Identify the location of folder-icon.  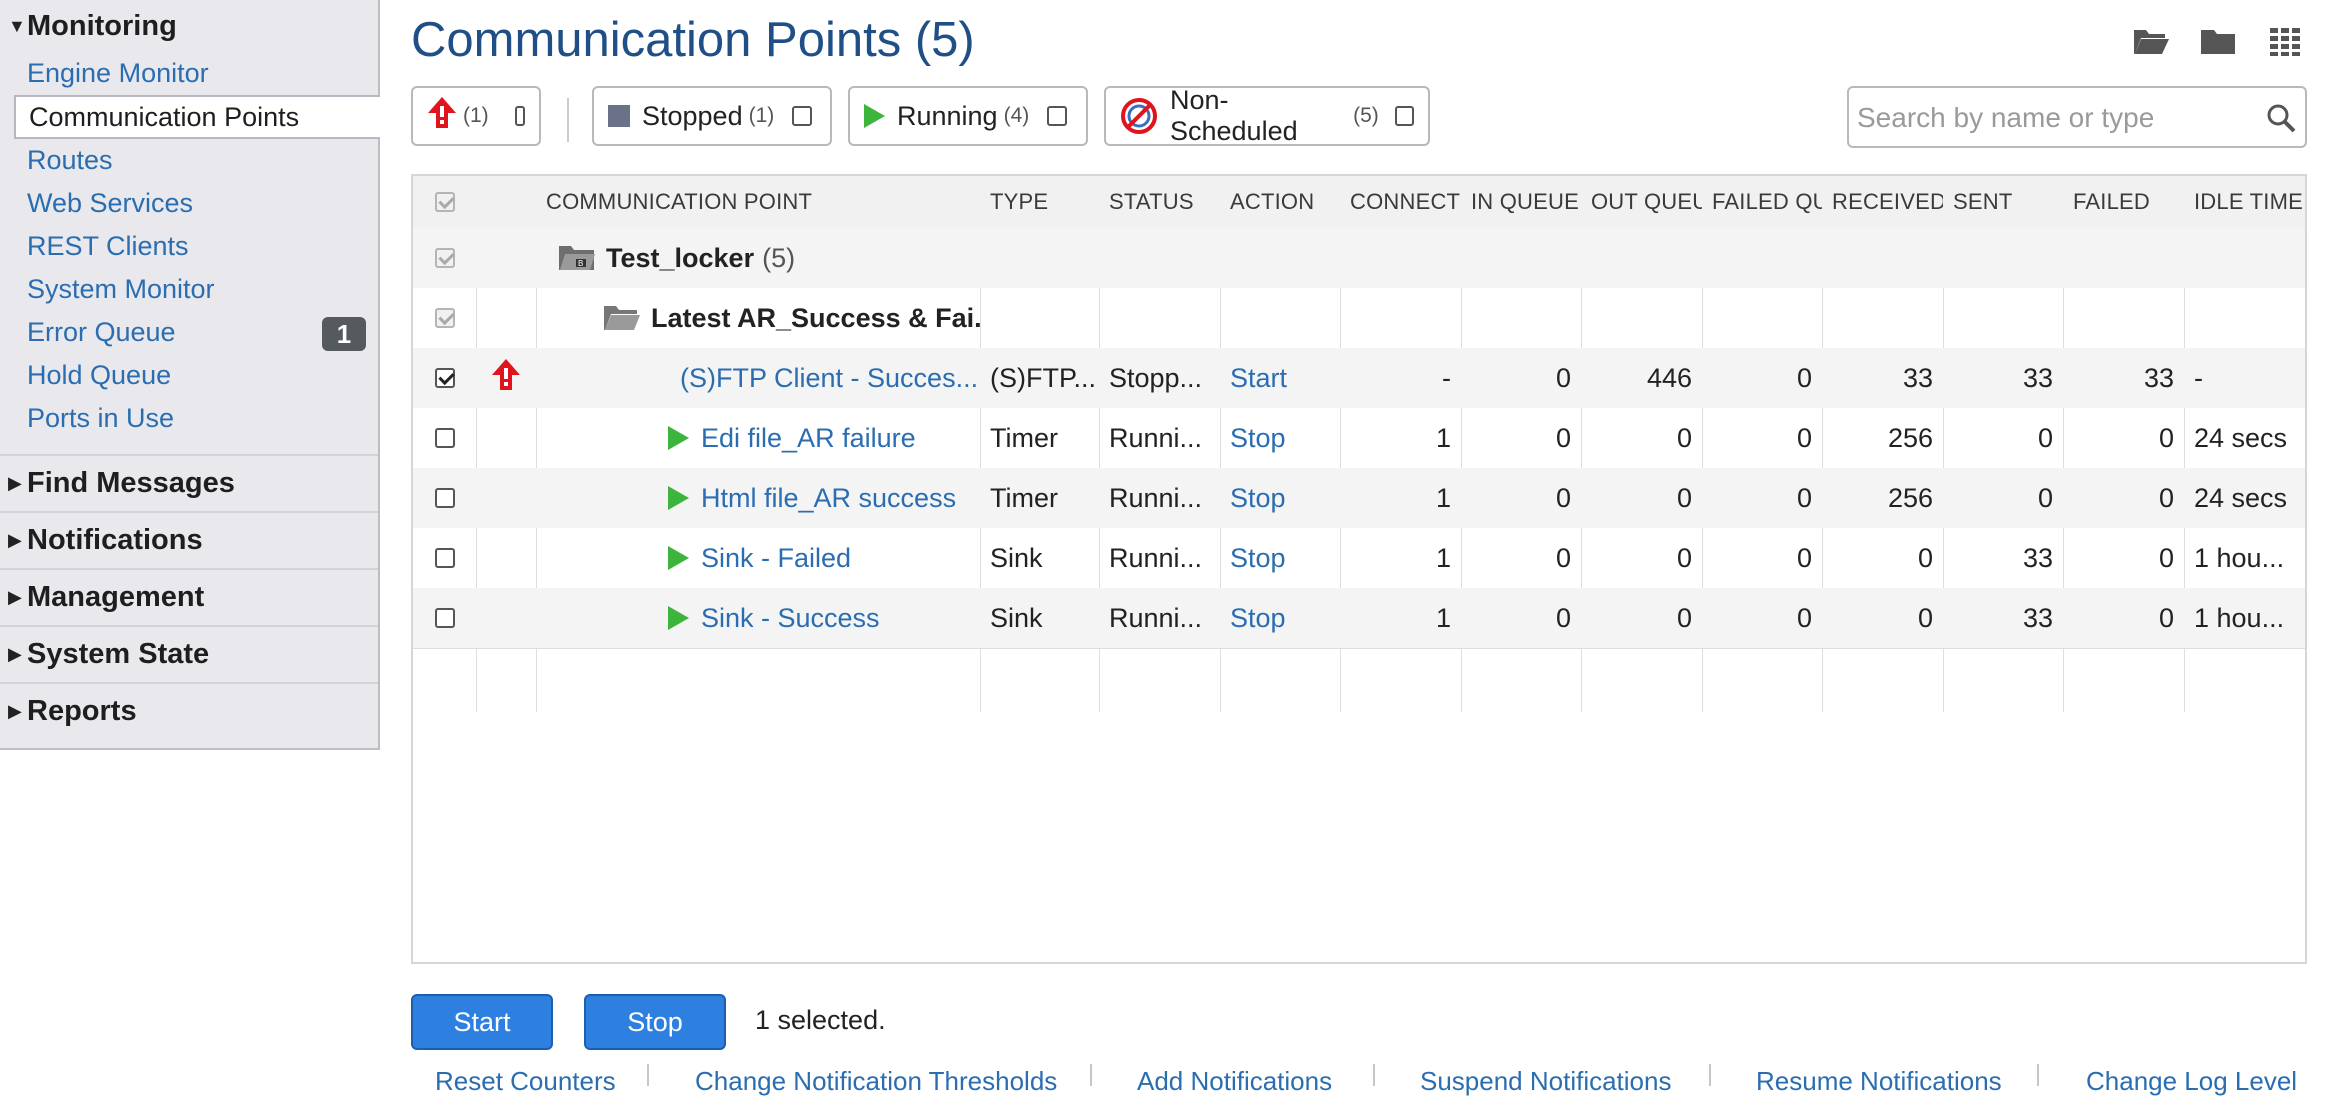
(2218, 41).